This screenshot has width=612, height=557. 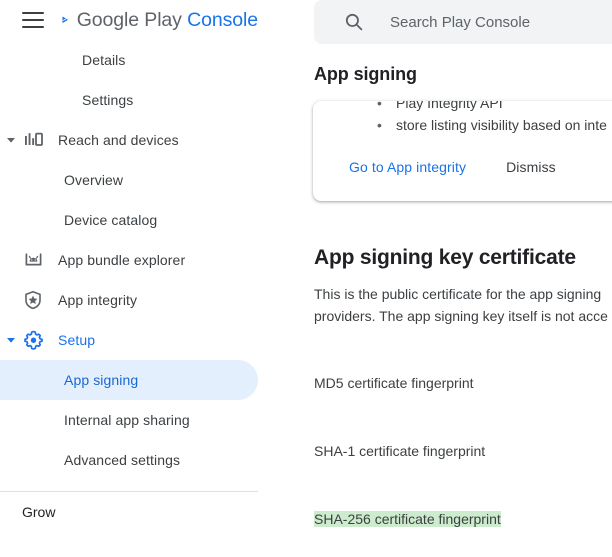 I want to click on list-item: store listing visibility based on inte, so click(x=462, y=125).